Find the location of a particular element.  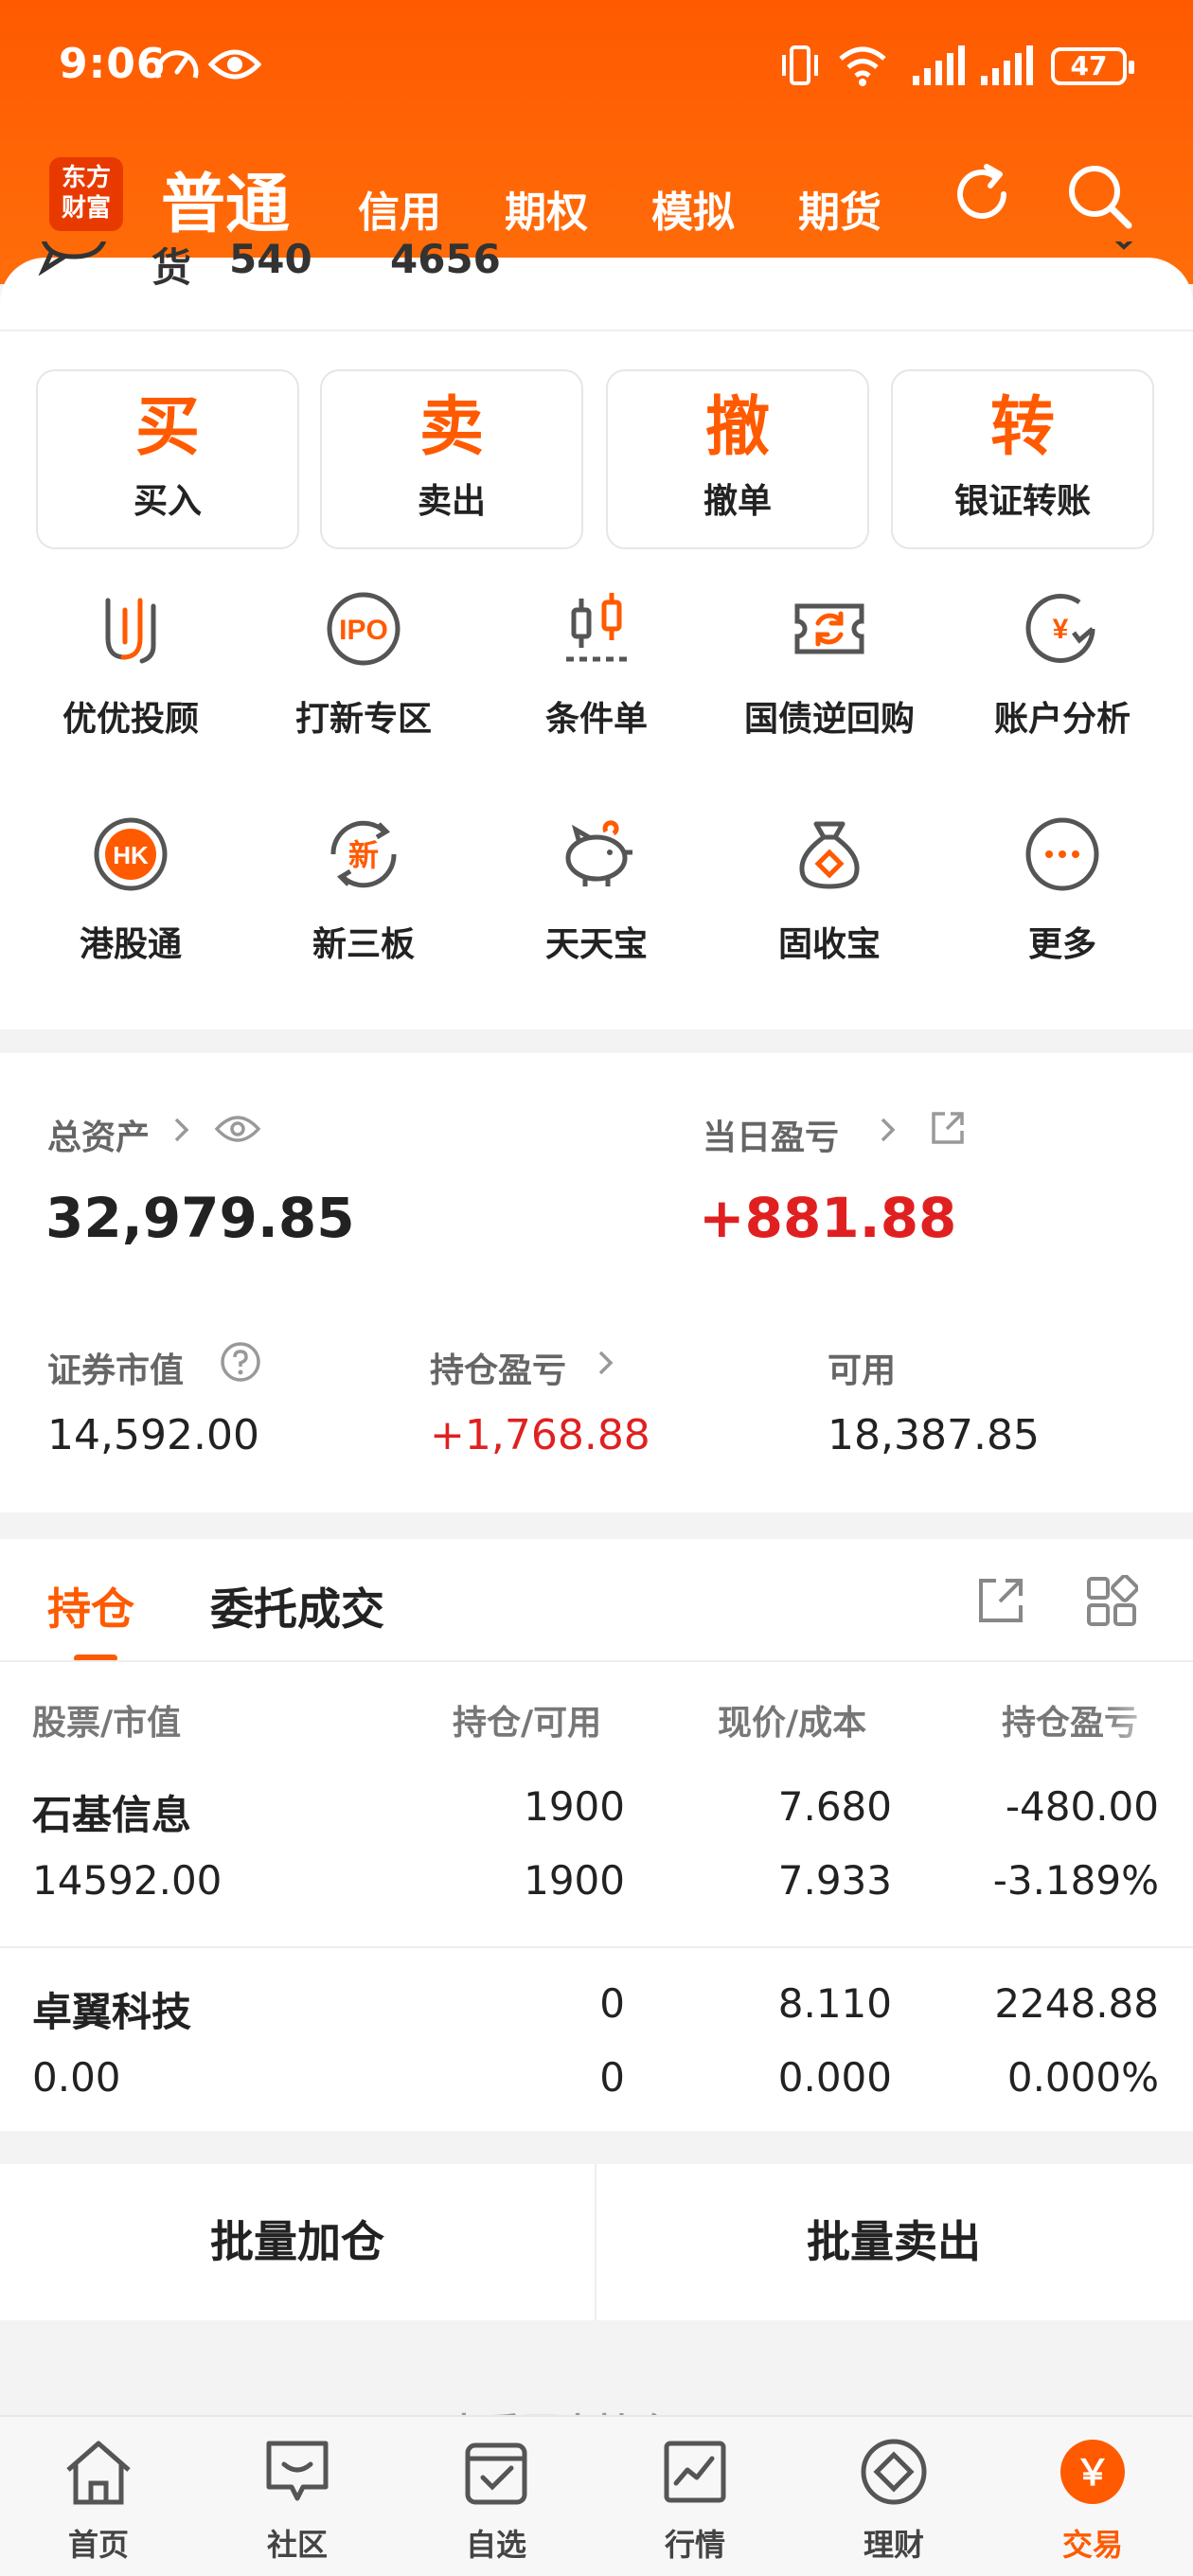

position-qty: 1900 is located at coordinates (574, 1806).